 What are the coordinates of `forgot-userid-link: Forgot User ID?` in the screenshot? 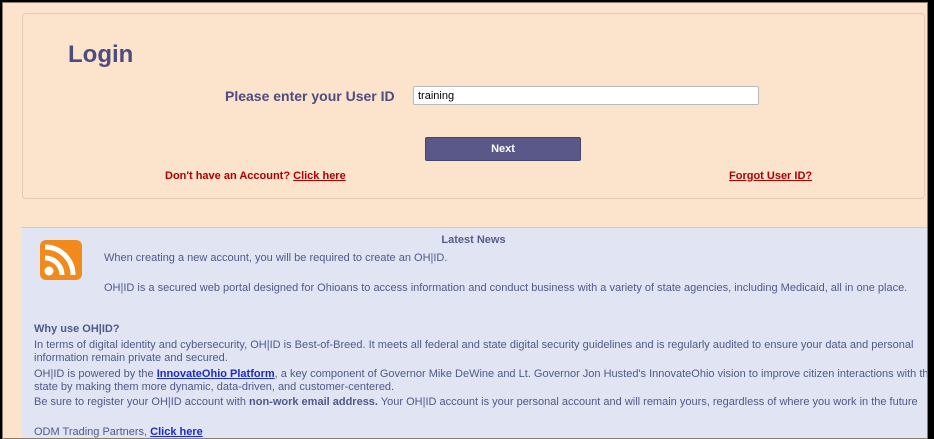 It's located at (770, 176).